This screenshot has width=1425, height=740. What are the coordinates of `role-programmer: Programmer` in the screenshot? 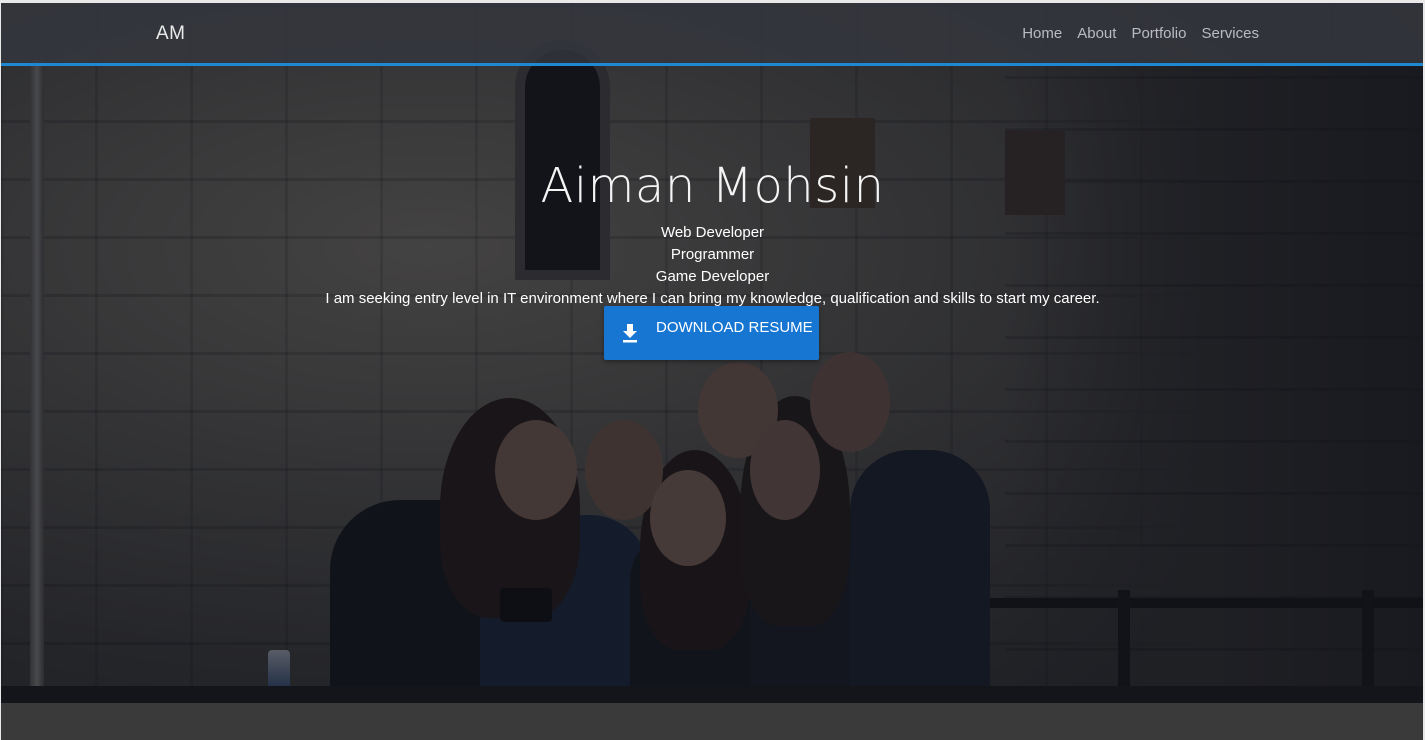 It's located at (712, 254).